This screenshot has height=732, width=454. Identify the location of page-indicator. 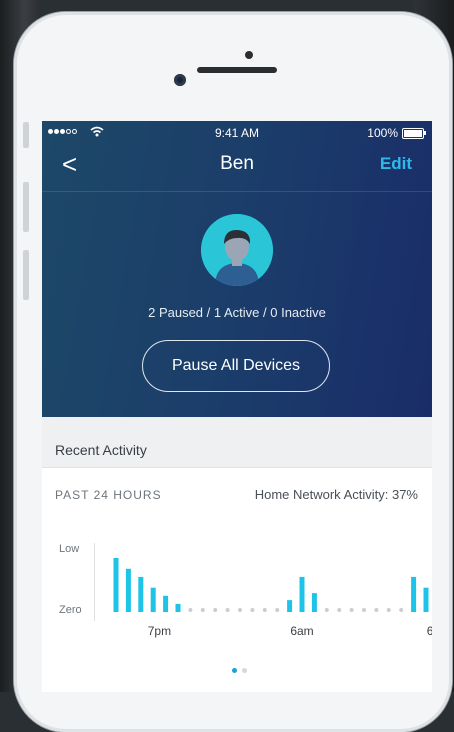
(239, 670).